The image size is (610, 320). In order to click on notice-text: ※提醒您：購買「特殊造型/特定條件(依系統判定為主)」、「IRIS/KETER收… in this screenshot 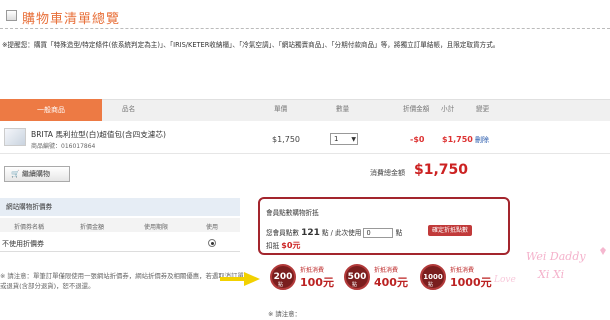, I will do `click(251, 45)`.